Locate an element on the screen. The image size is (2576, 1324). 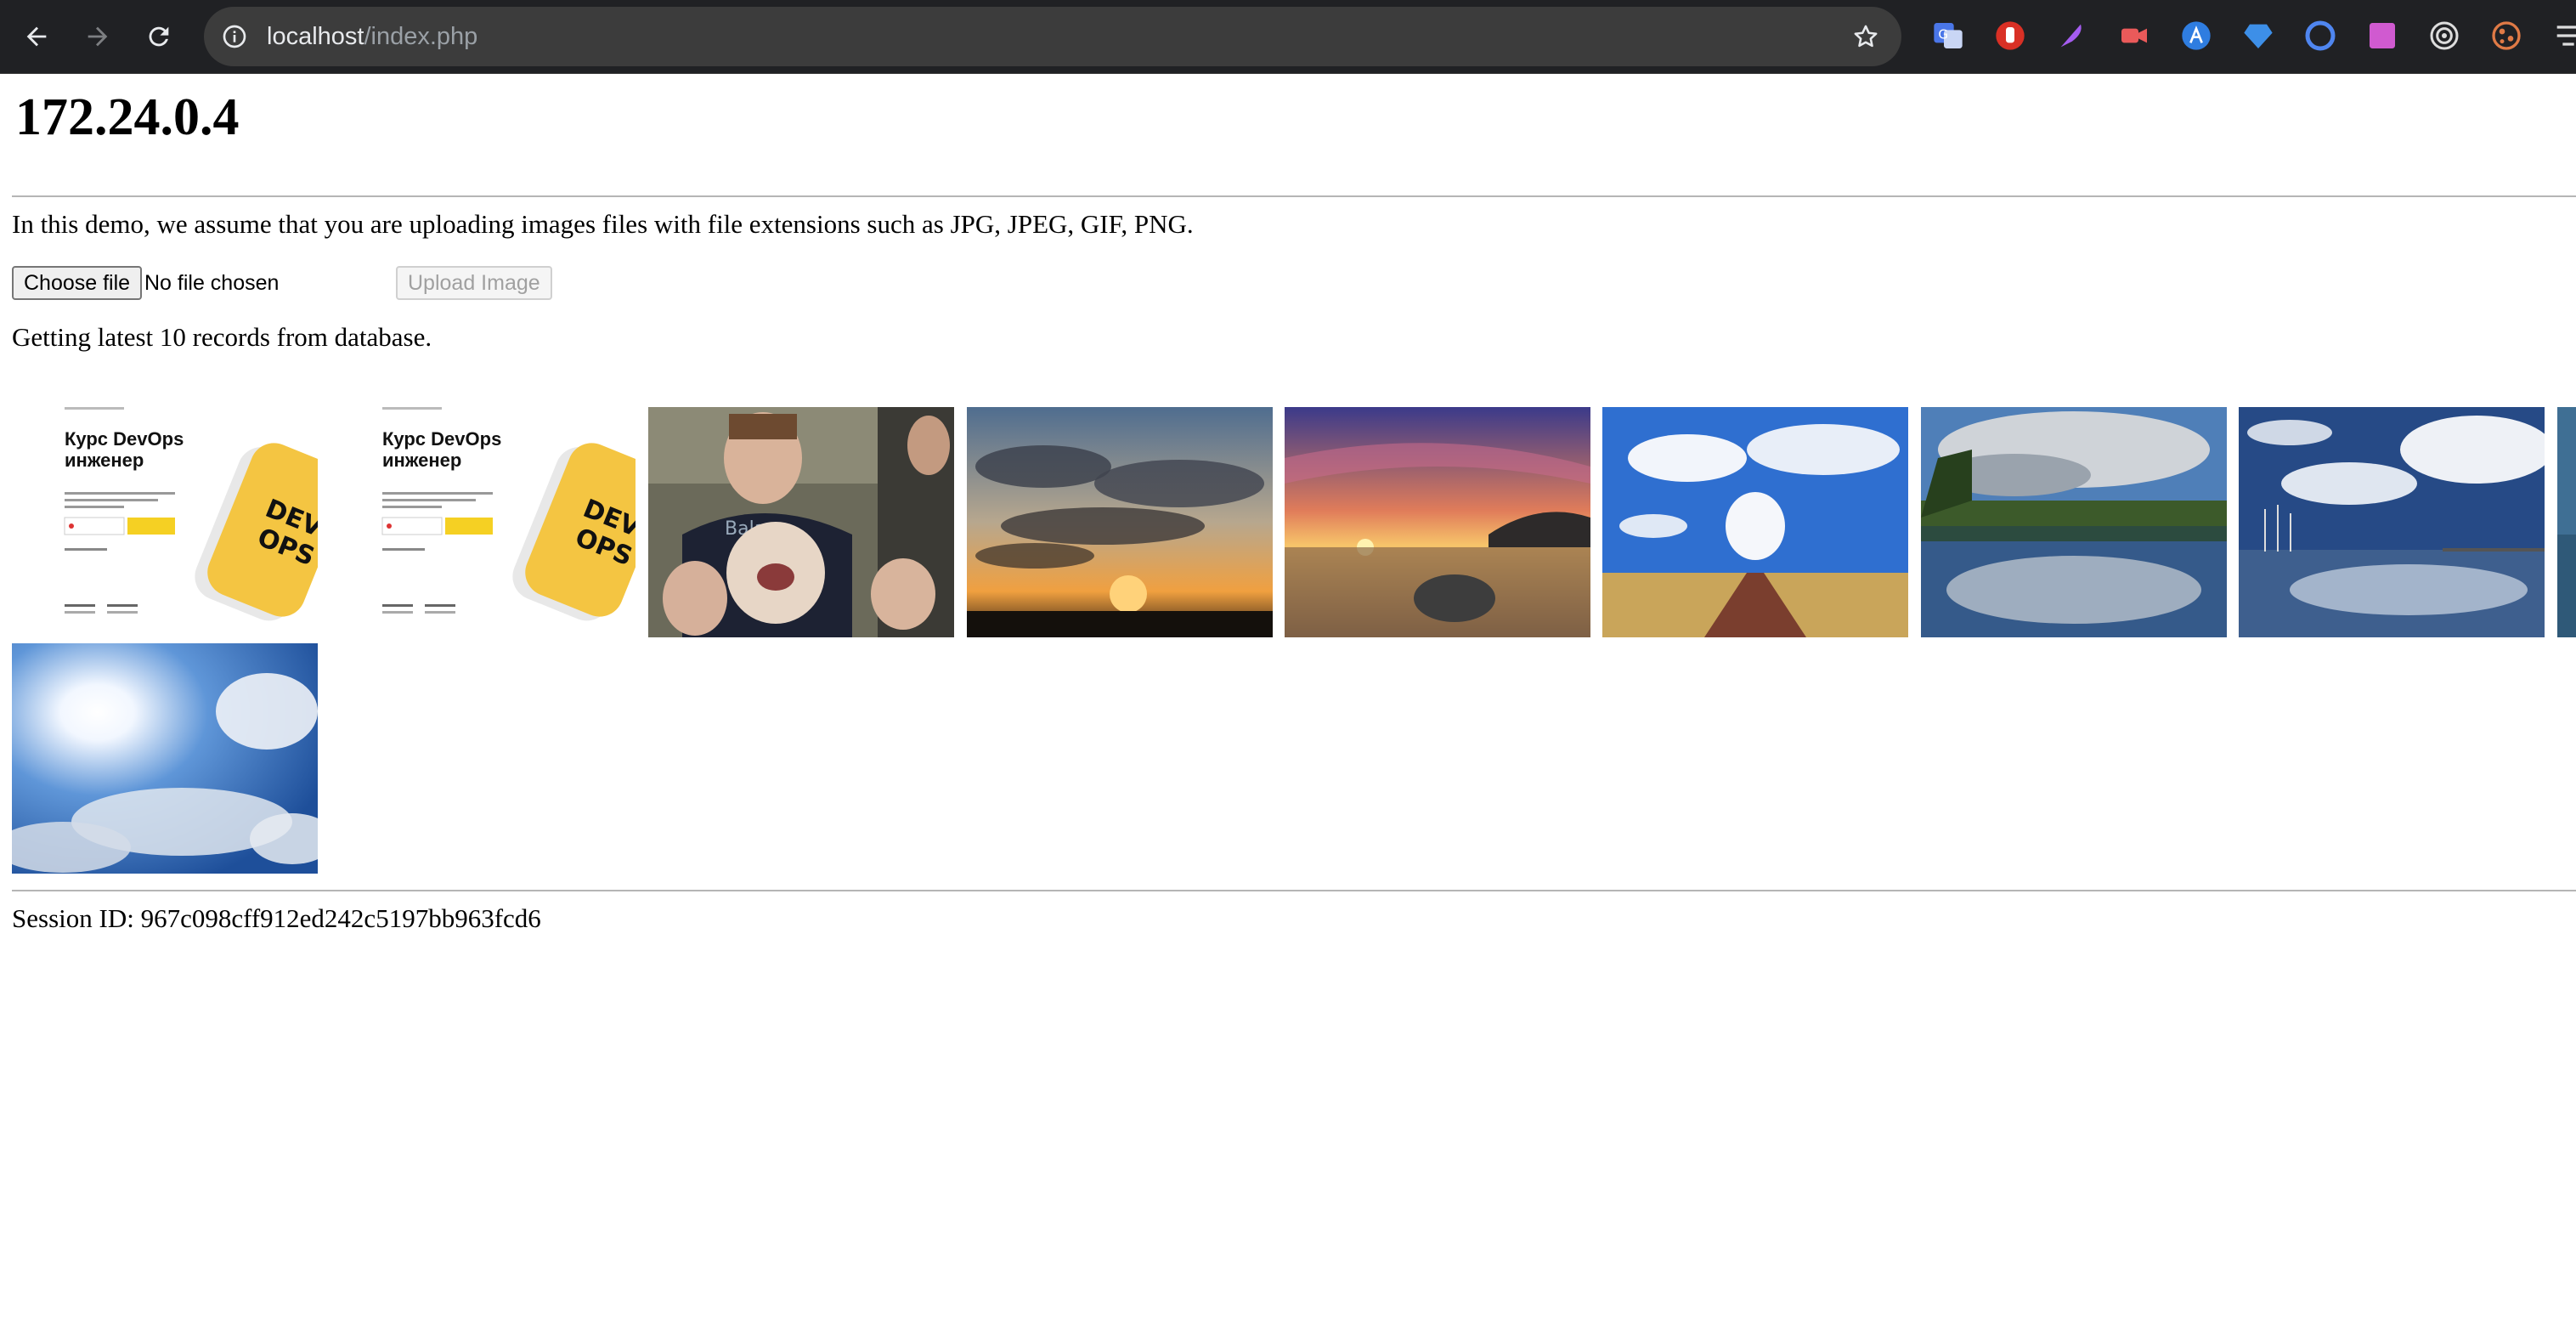
site-info-icon is located at coordinates (234, 37).